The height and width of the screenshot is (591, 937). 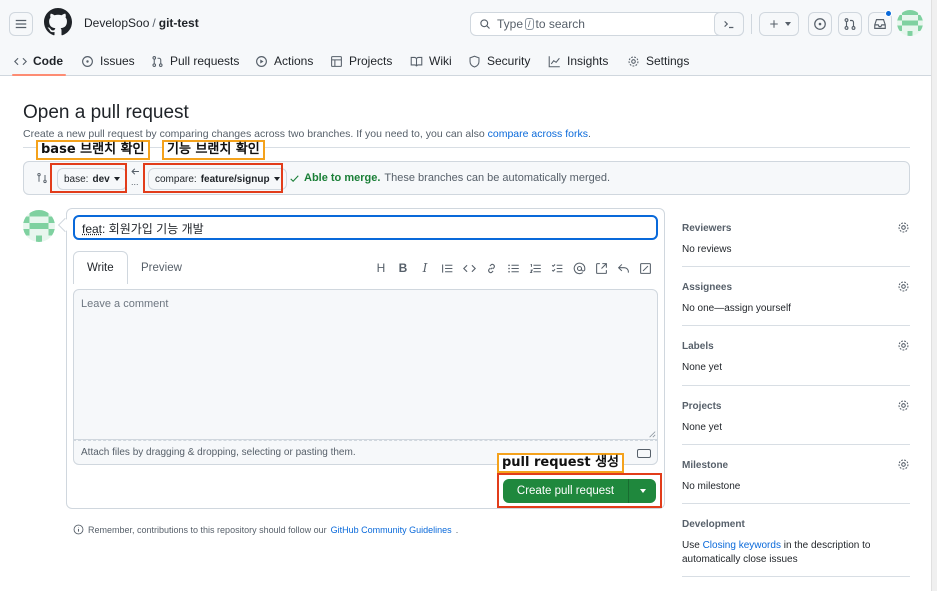 I want to click on unordered-list-button, so click(x=513, y=268).